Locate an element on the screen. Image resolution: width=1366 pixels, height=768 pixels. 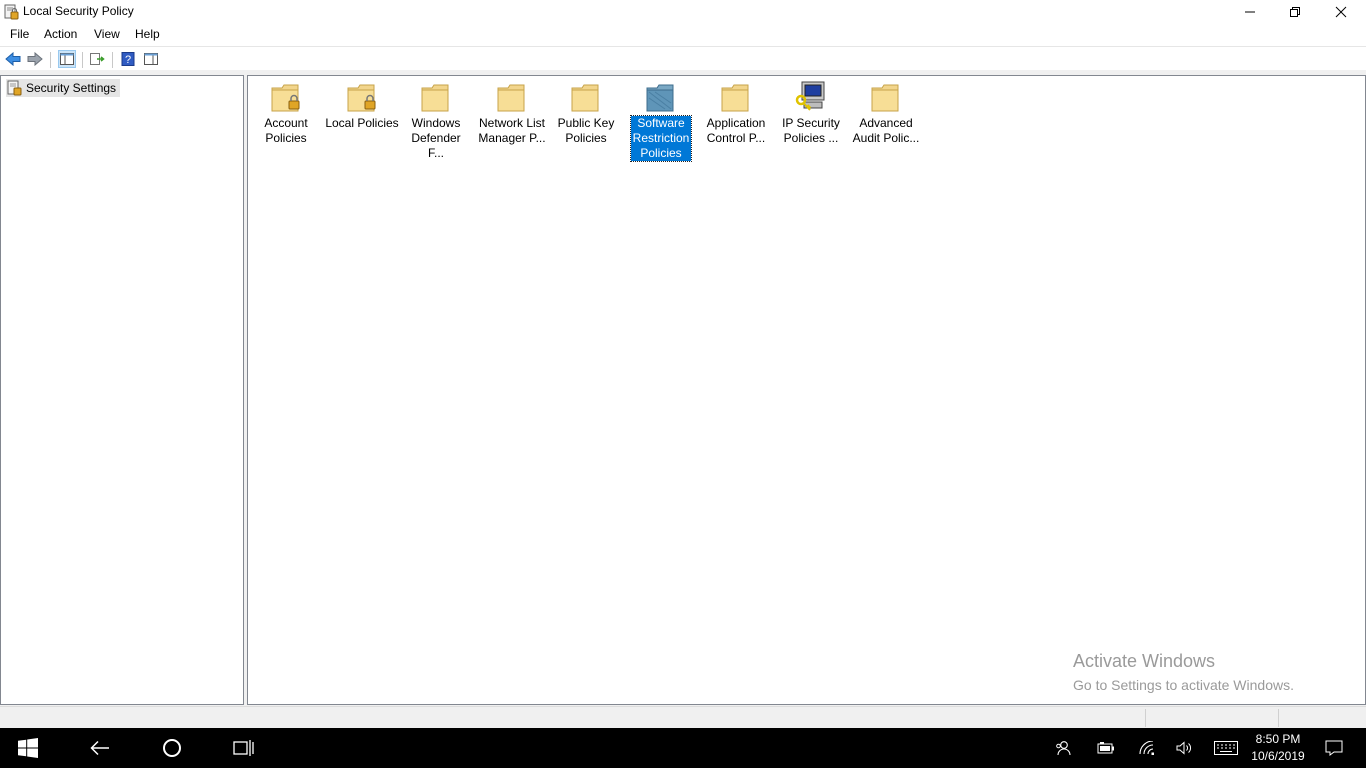
menu-help: Help is located at coordinates (147, 34).